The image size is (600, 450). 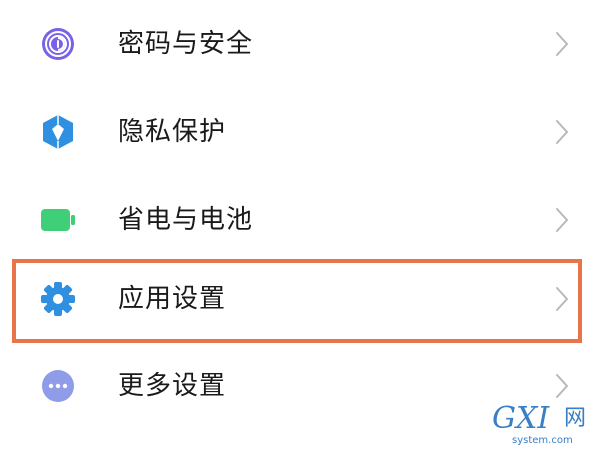 I want to click on watermark-url: system.com, so click(x=542, y=440).